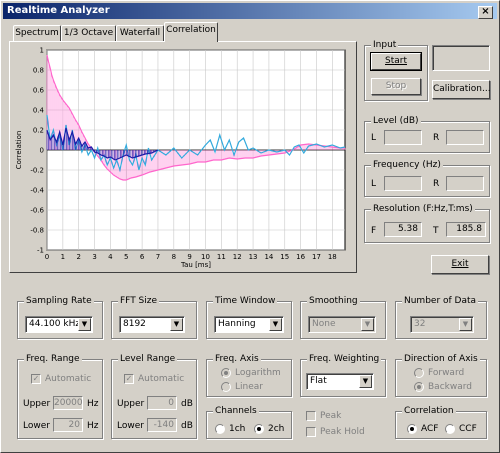  I want to click on y-tick-label: 0.4, so click(39, 111).